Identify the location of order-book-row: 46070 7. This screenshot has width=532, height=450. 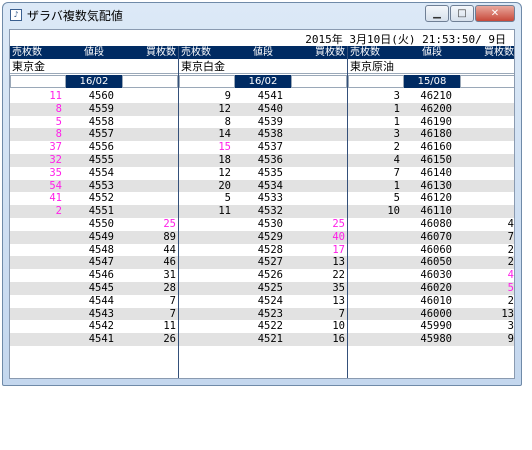
(431, 237).